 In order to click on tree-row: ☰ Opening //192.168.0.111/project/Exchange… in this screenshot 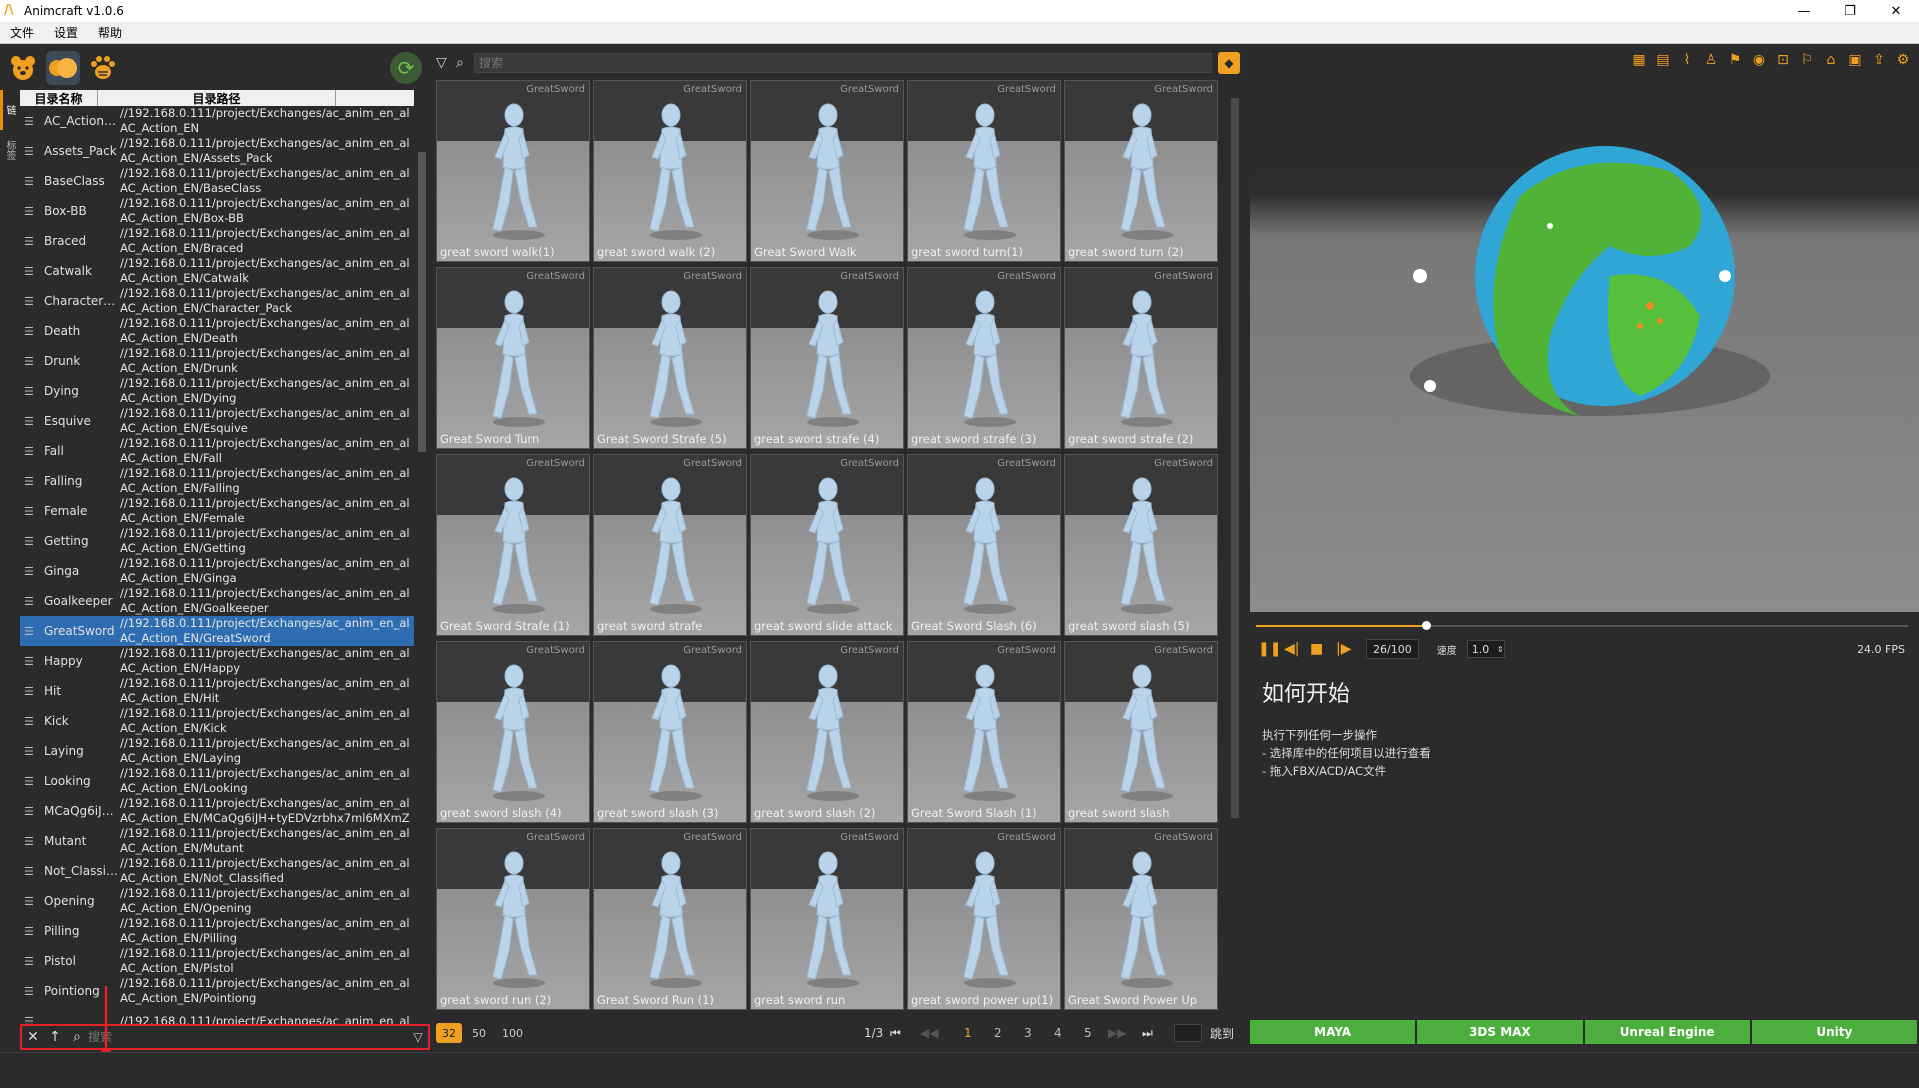, I will do `click(217, 901)`.